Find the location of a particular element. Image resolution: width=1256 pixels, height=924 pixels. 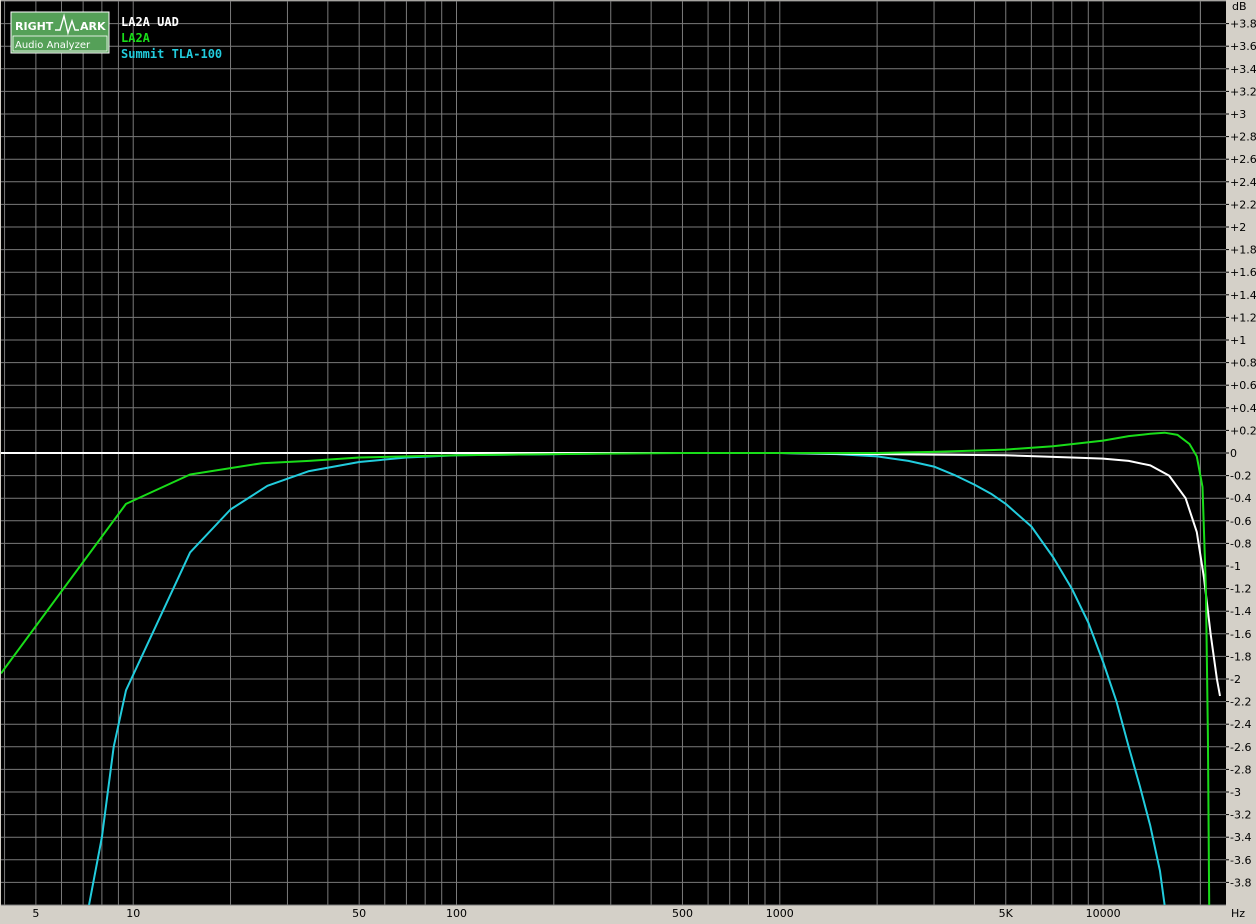

y-tick-label: -2.4 is located at coordinates (1240, 724).